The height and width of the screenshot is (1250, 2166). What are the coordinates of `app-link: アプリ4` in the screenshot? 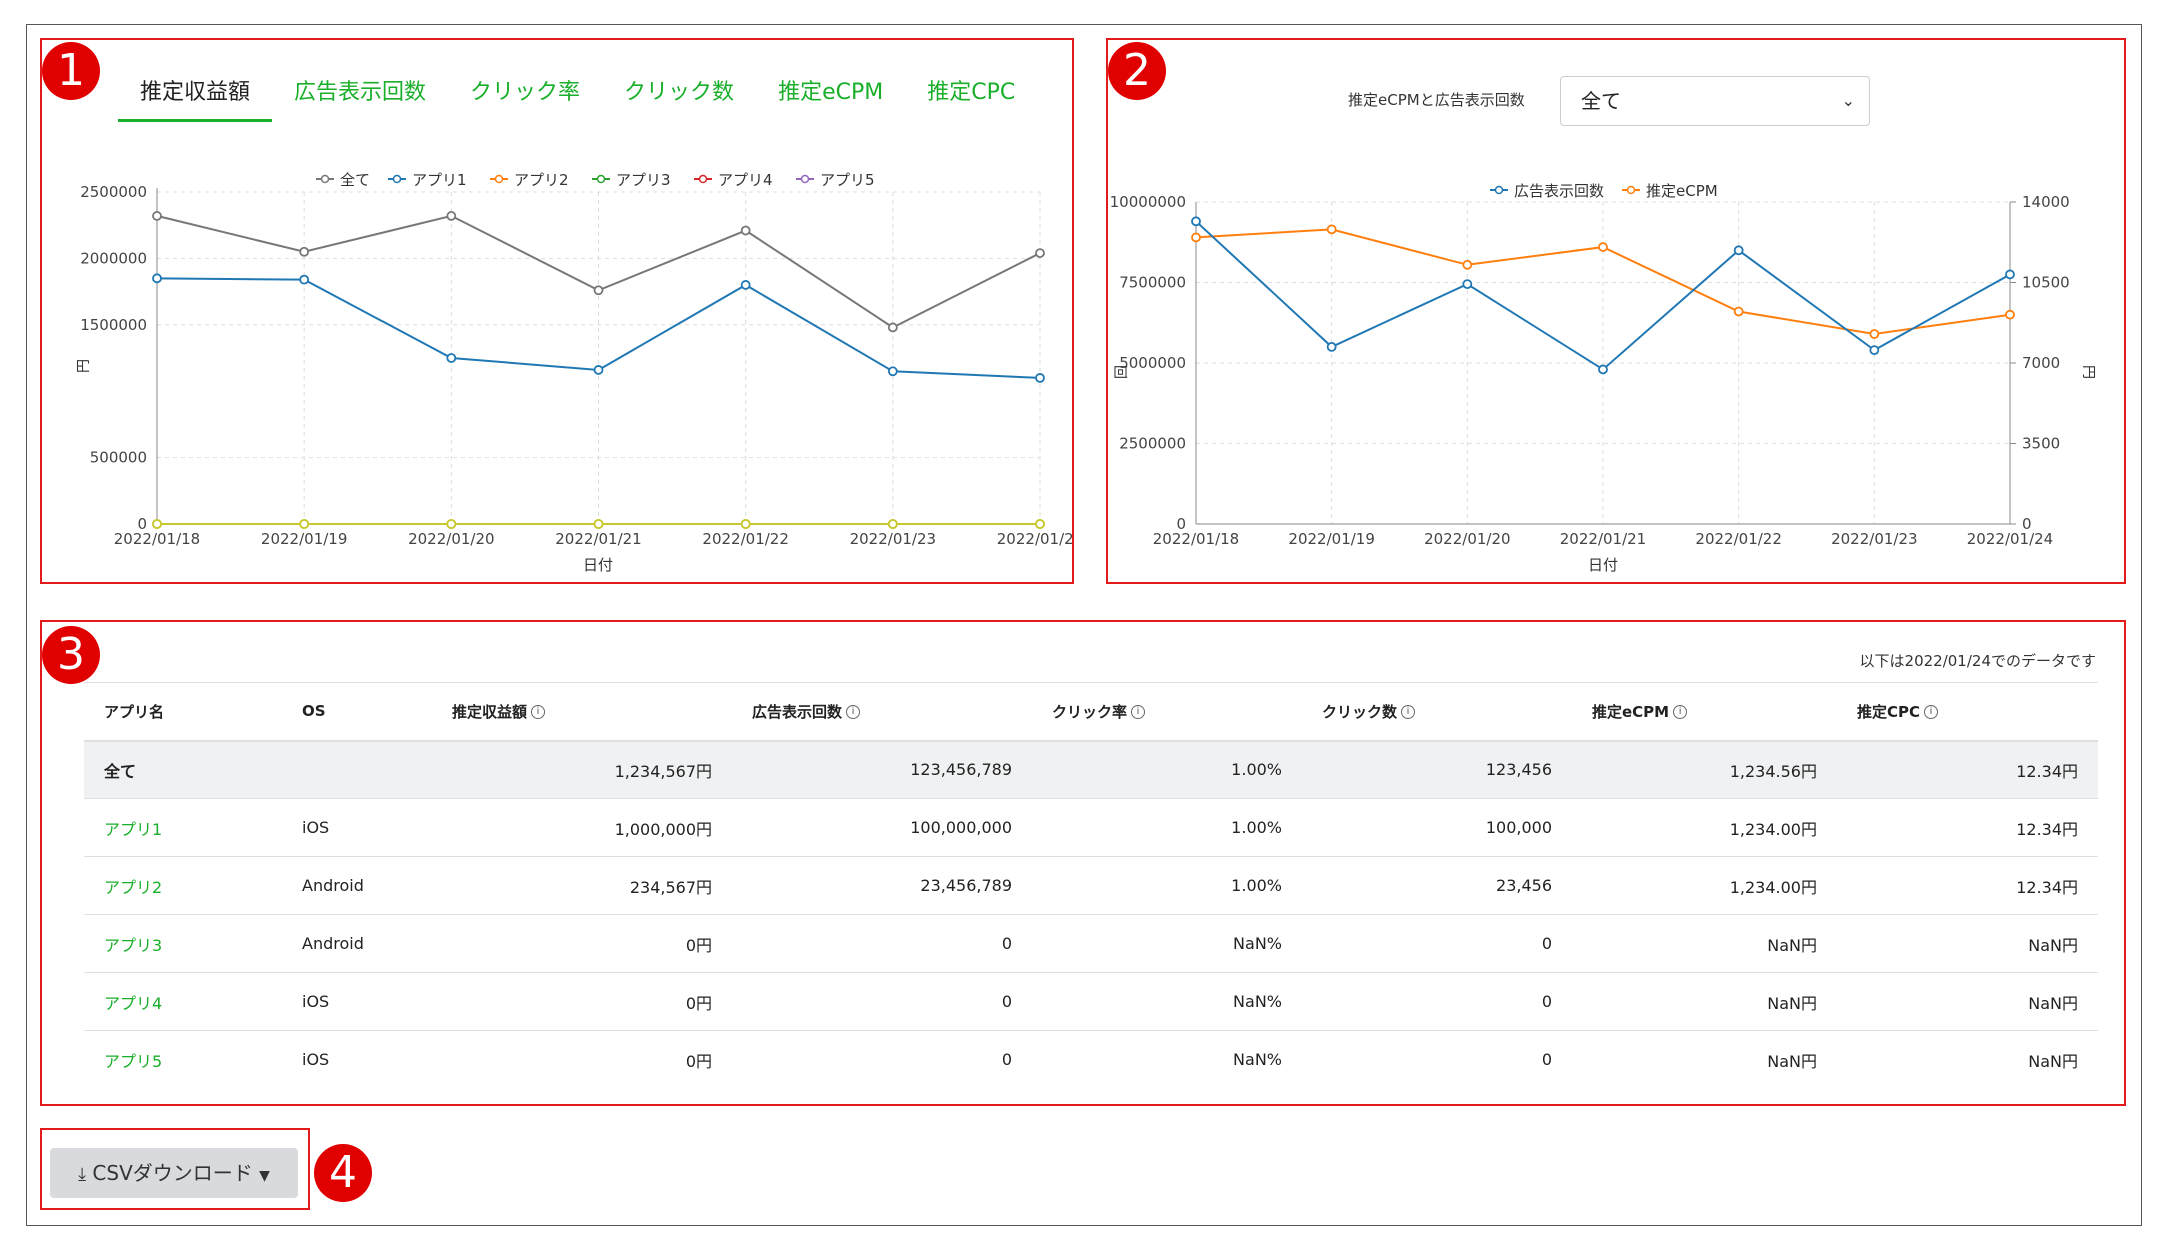 It's located at (183, 1001).